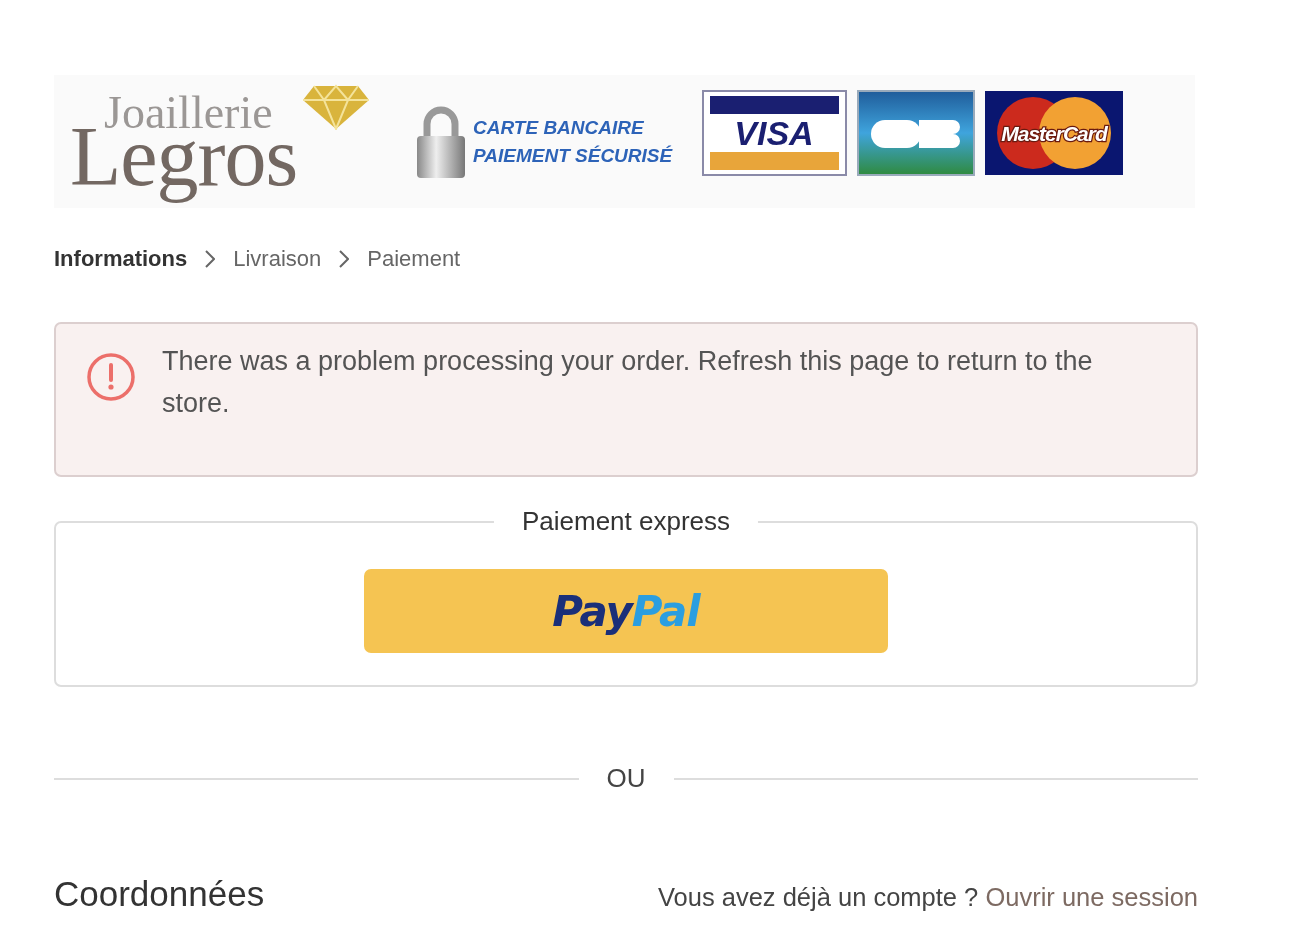 Image resolution: width=1306 pixels, height=943 pixels. Describe the element at coordinates (775, 132) in the screenshot. I see `card-logo: VISA` at that location.